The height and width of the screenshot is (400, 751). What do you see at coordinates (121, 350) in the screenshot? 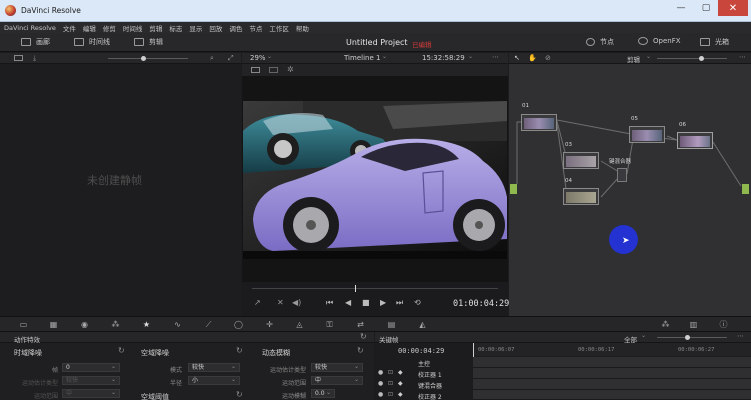
I see `temporal-nr-reset-icon: ↻` at bounding box center [121, 350].